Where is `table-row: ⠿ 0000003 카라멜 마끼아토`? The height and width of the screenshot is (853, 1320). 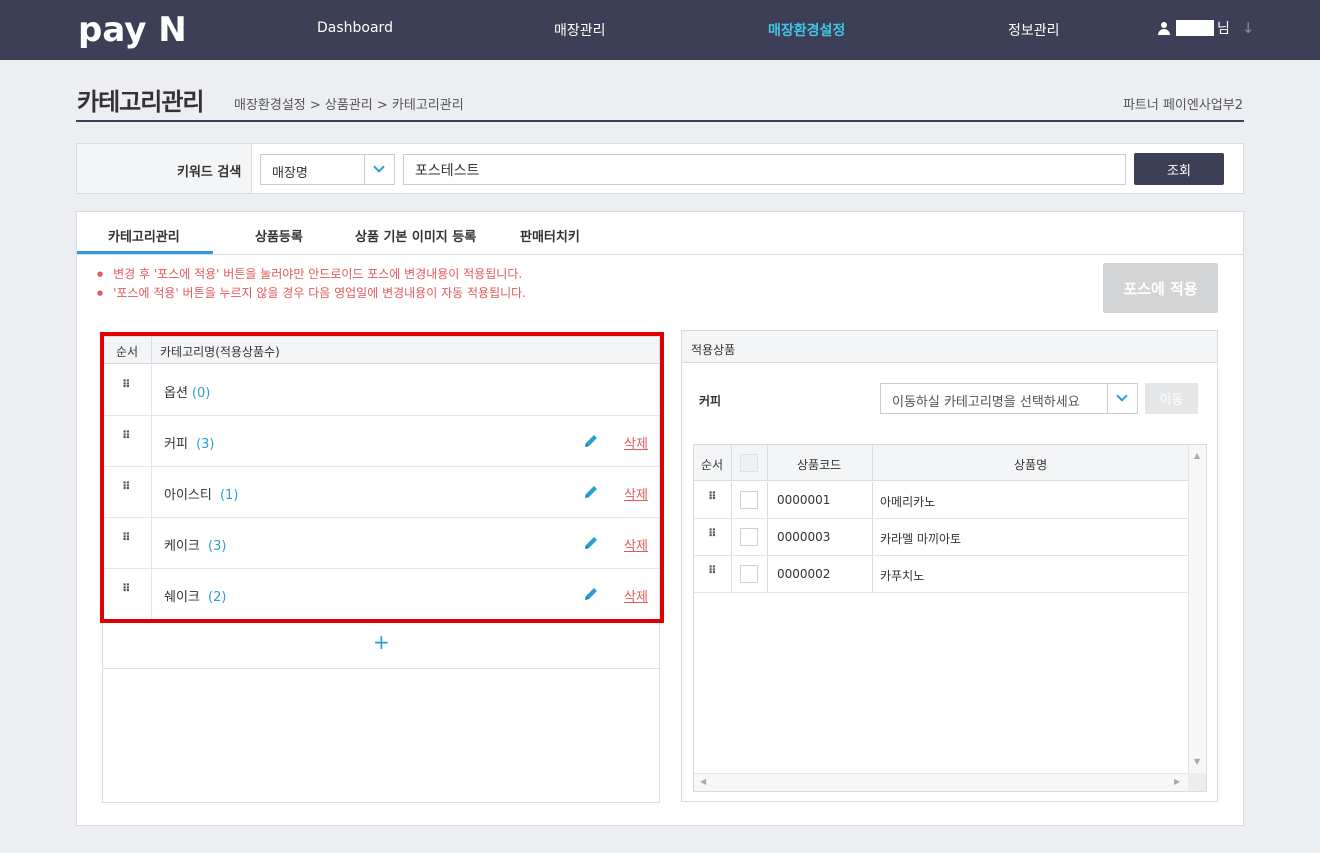
table-row: ⠿ 0000003 카라멜 마끼아토 is located at coordinates (941, 537).